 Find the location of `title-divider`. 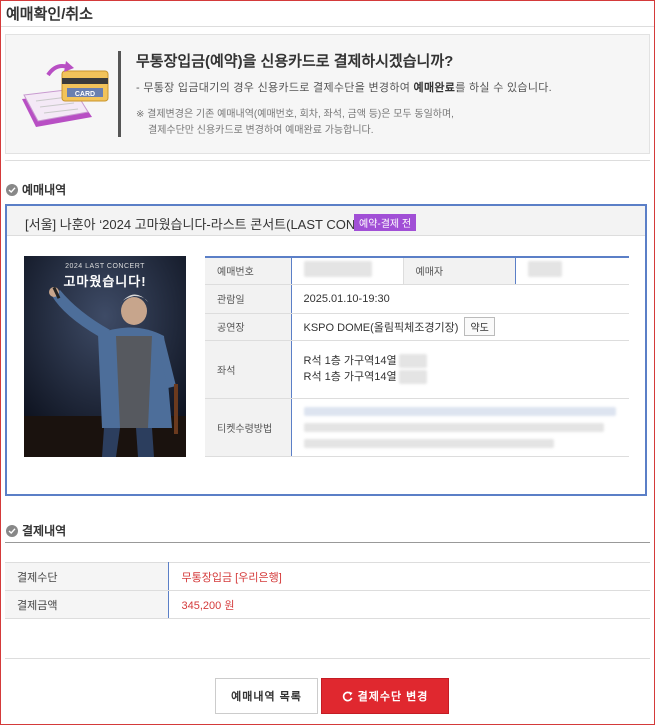

title-divider is located at coordinates (327, 26).